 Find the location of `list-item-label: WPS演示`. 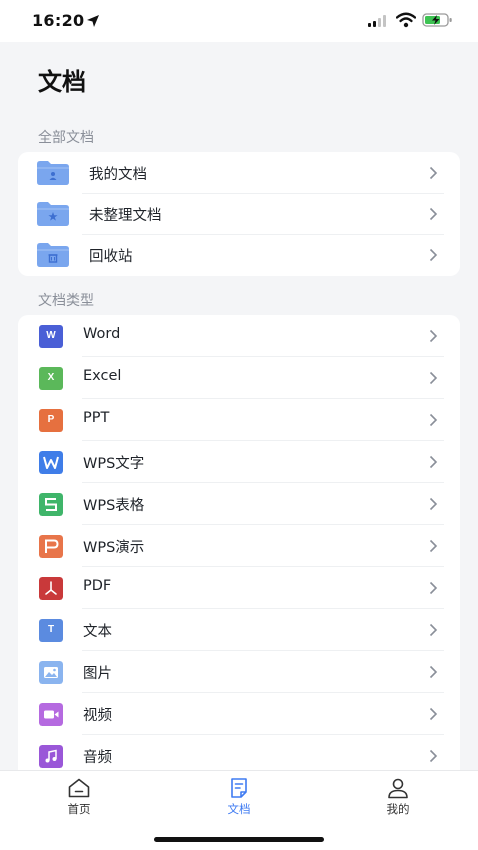

list-item-label: WPS演示 is located at coordinates (114, 548).